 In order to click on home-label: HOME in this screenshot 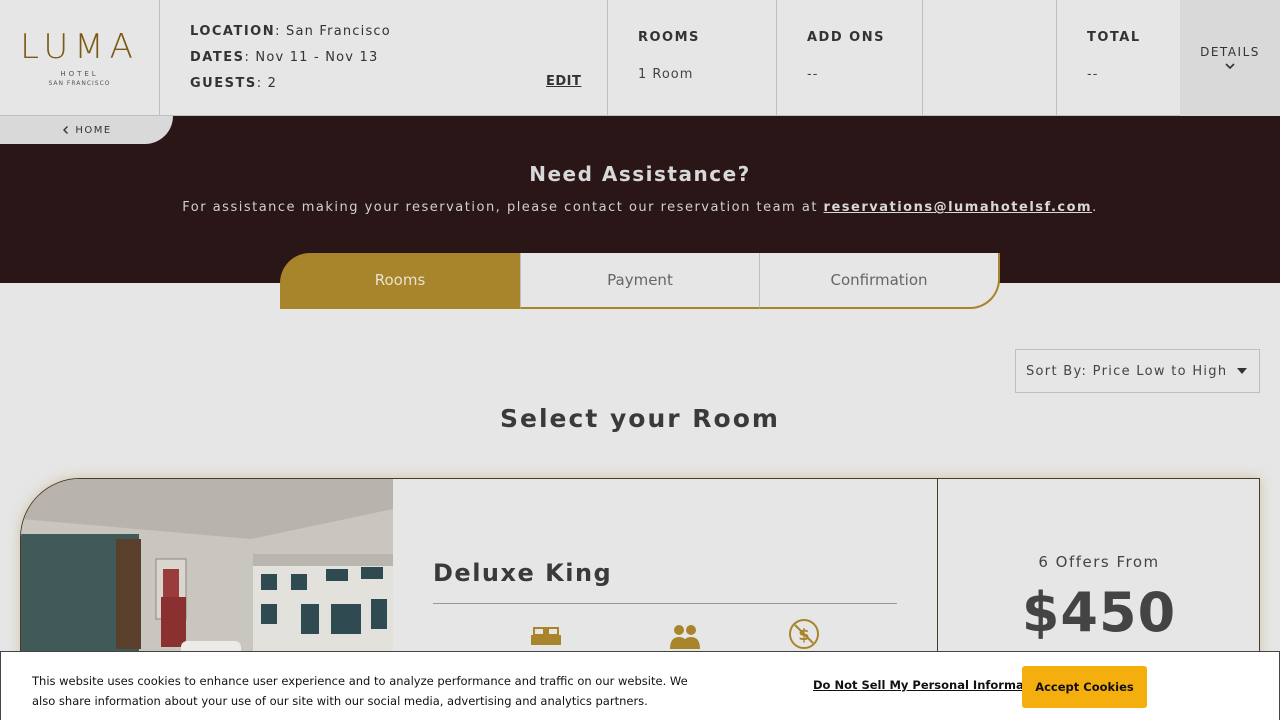, I will do `click(93, 130)`.